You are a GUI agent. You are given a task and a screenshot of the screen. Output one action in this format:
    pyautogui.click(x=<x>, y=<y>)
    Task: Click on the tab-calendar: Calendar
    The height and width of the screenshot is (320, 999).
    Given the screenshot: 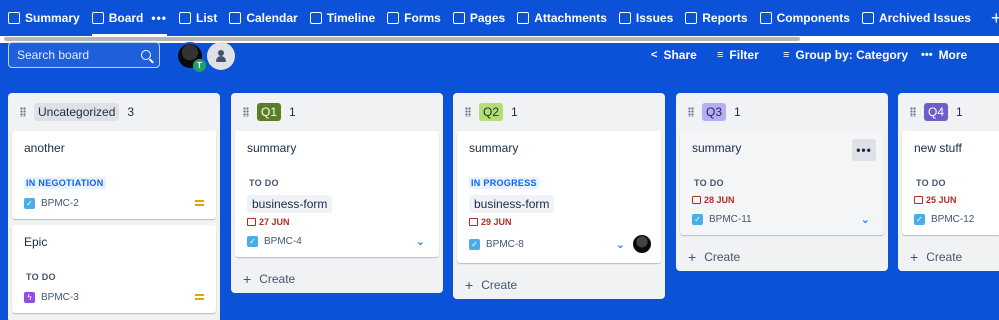 What is the action you would take?
    pyautogui.click(x=263, y=18)
    